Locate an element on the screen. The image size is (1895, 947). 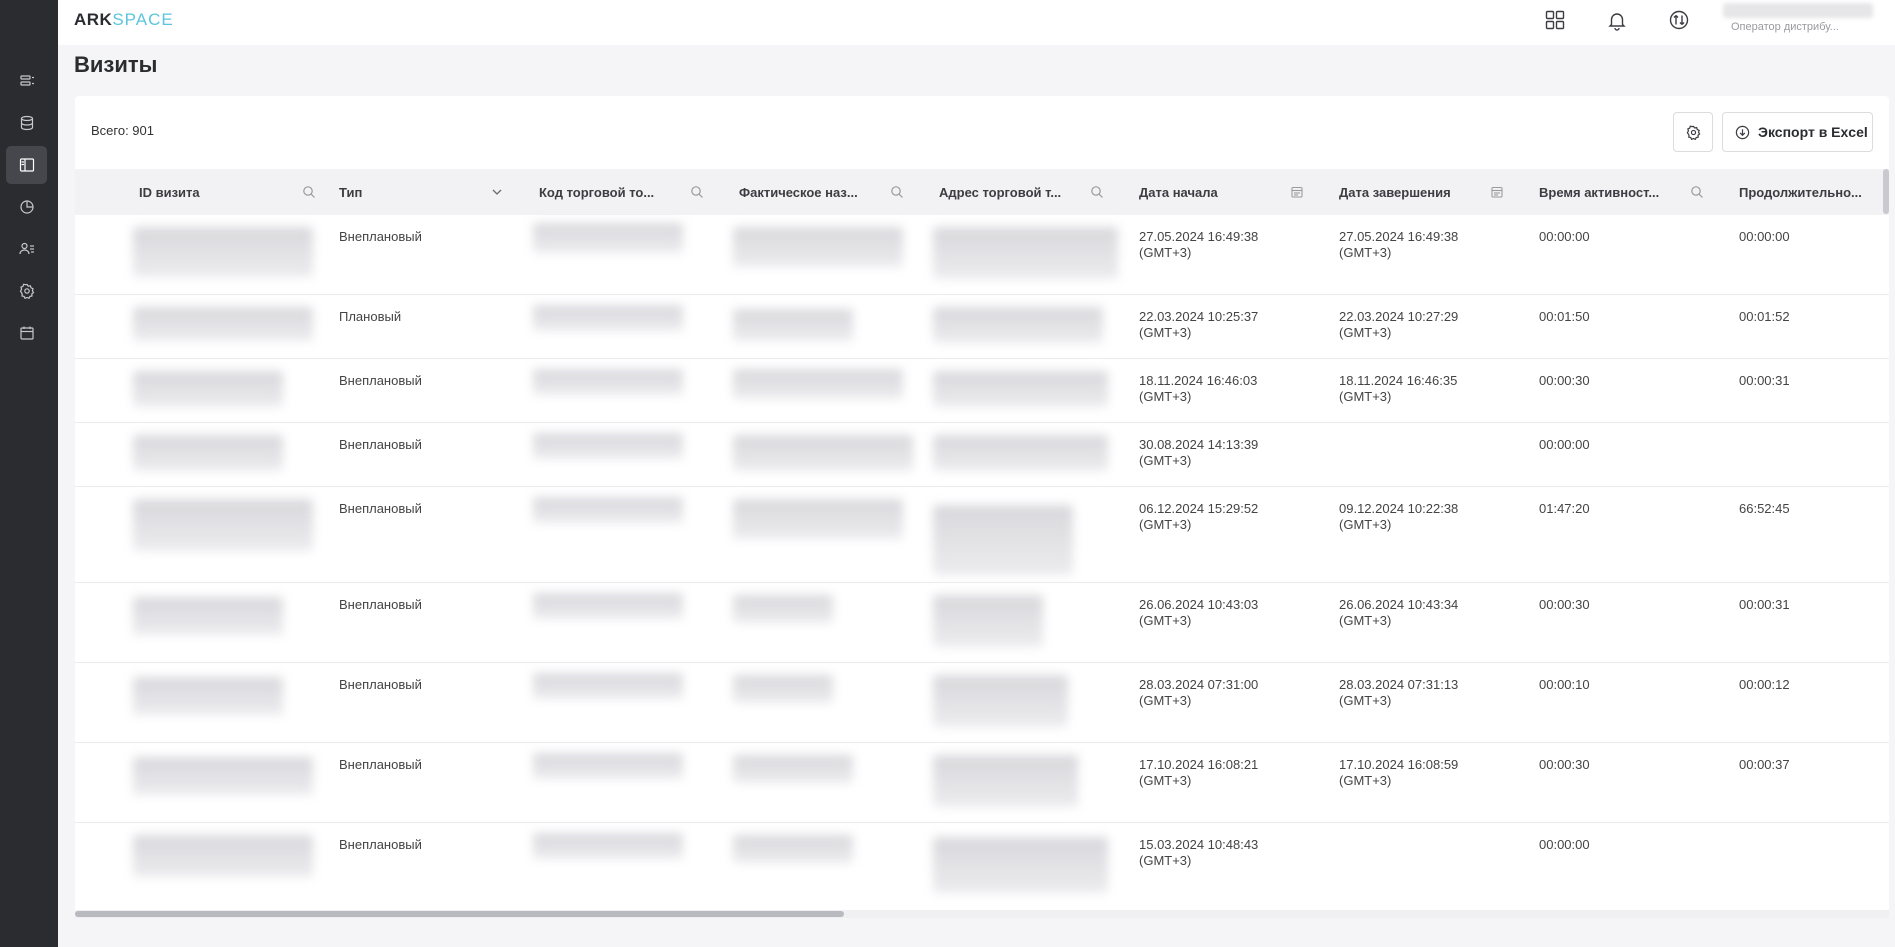
column-header-visit-id: ID визита is located at coordinates (234, 192).